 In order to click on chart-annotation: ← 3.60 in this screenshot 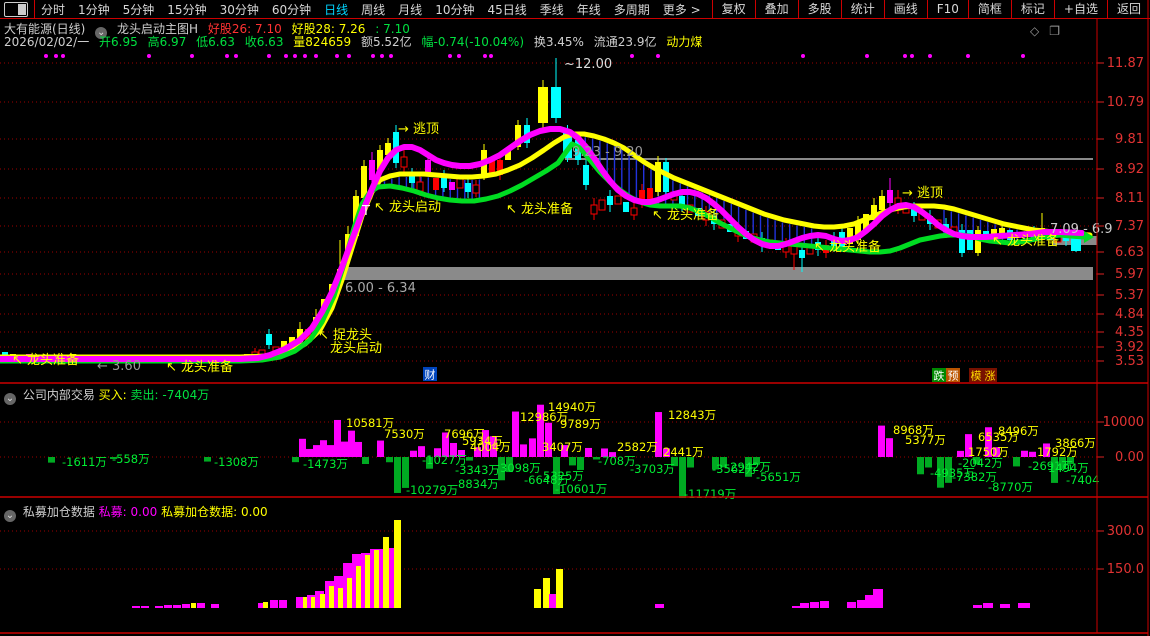, I will do `click(119, 366)`.